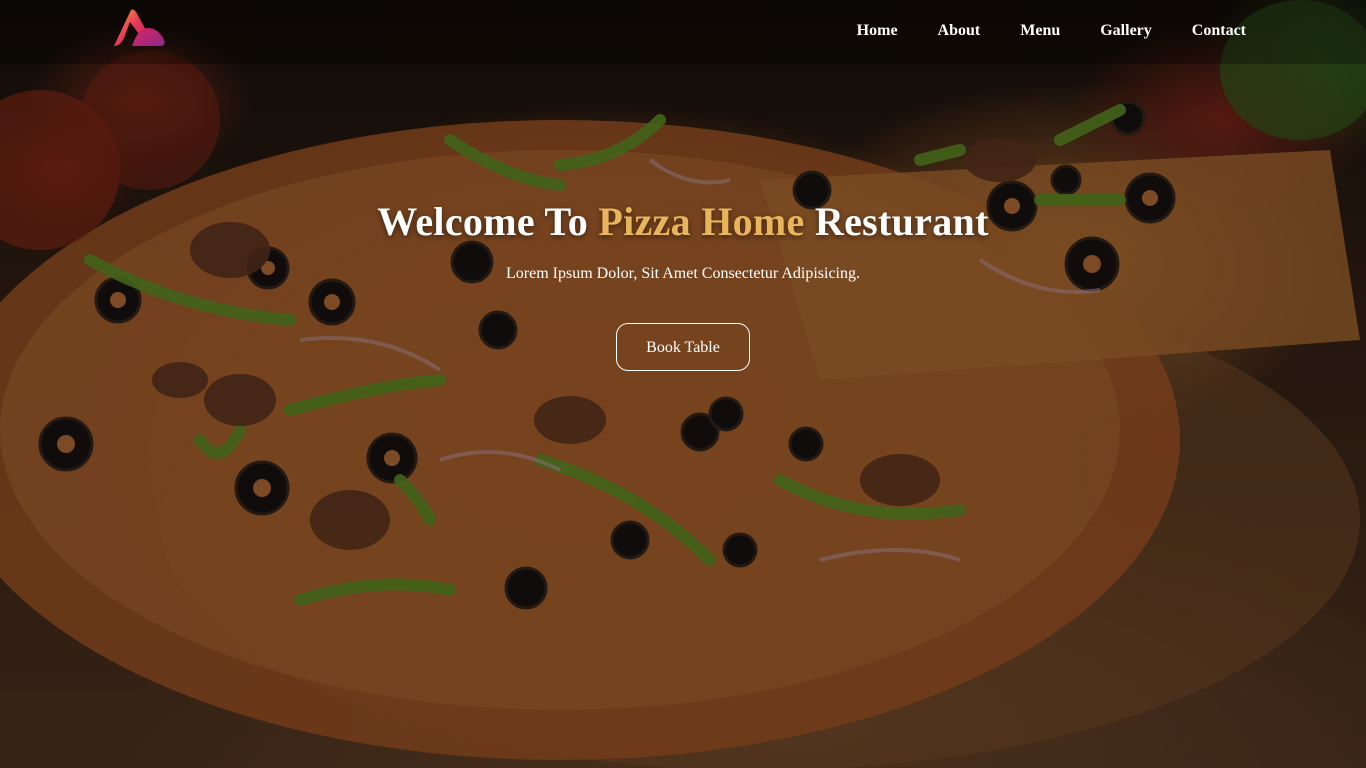 The image size is (1366, 768). Describe the element at coordinates (1126, 32) in the screenshot. I see `nav-link-gallery: Gallery` at that location.